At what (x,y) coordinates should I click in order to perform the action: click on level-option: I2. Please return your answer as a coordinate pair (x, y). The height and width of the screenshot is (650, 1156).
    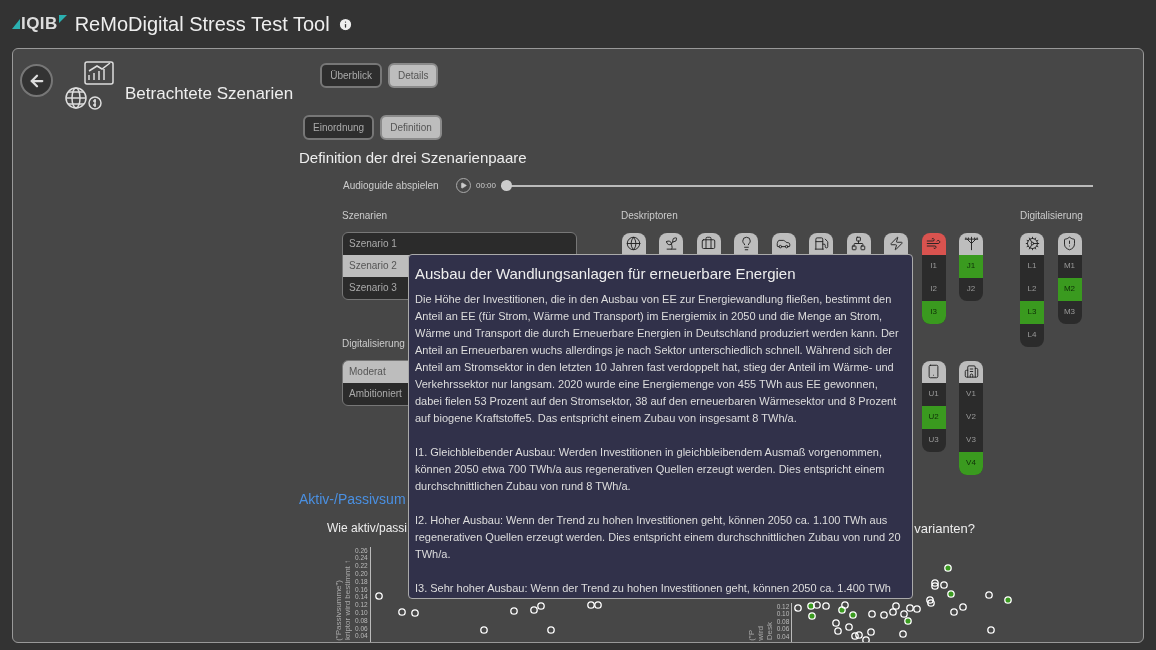
    Looking at the image, I should click on (933, 289).